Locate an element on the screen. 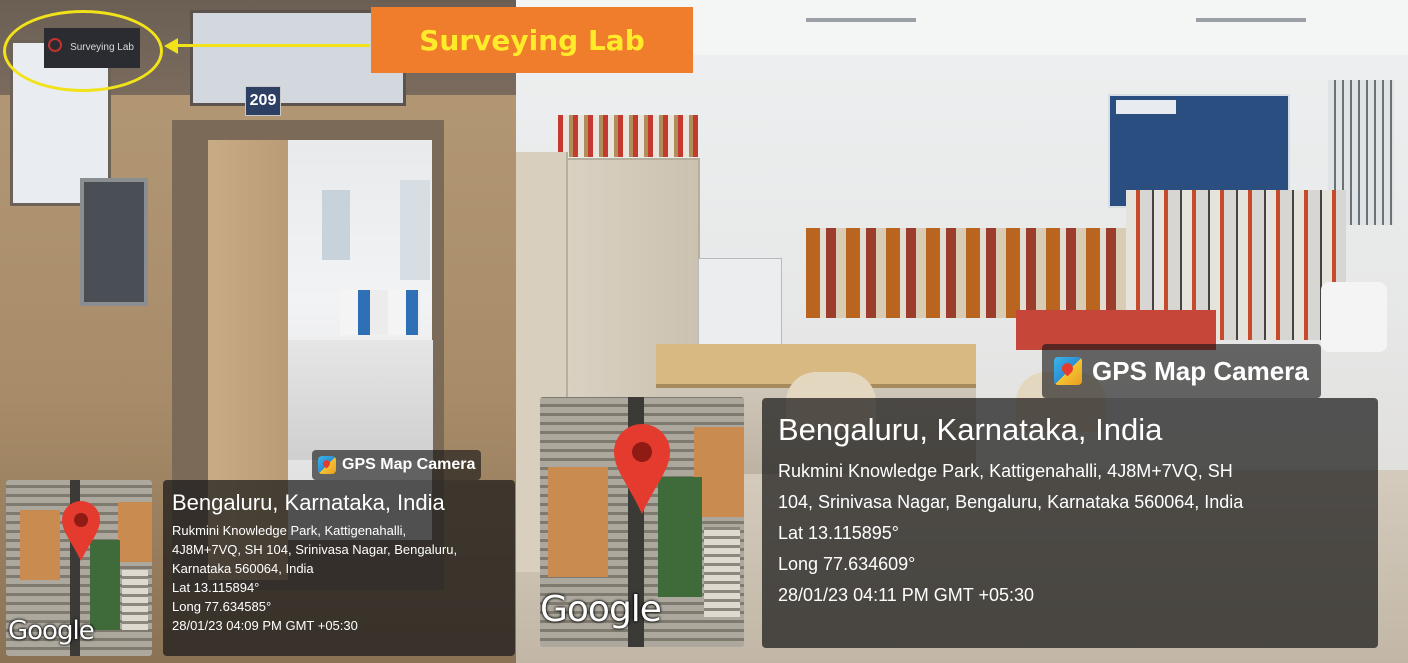  lab-barrels is located at coordinates (380, 312).